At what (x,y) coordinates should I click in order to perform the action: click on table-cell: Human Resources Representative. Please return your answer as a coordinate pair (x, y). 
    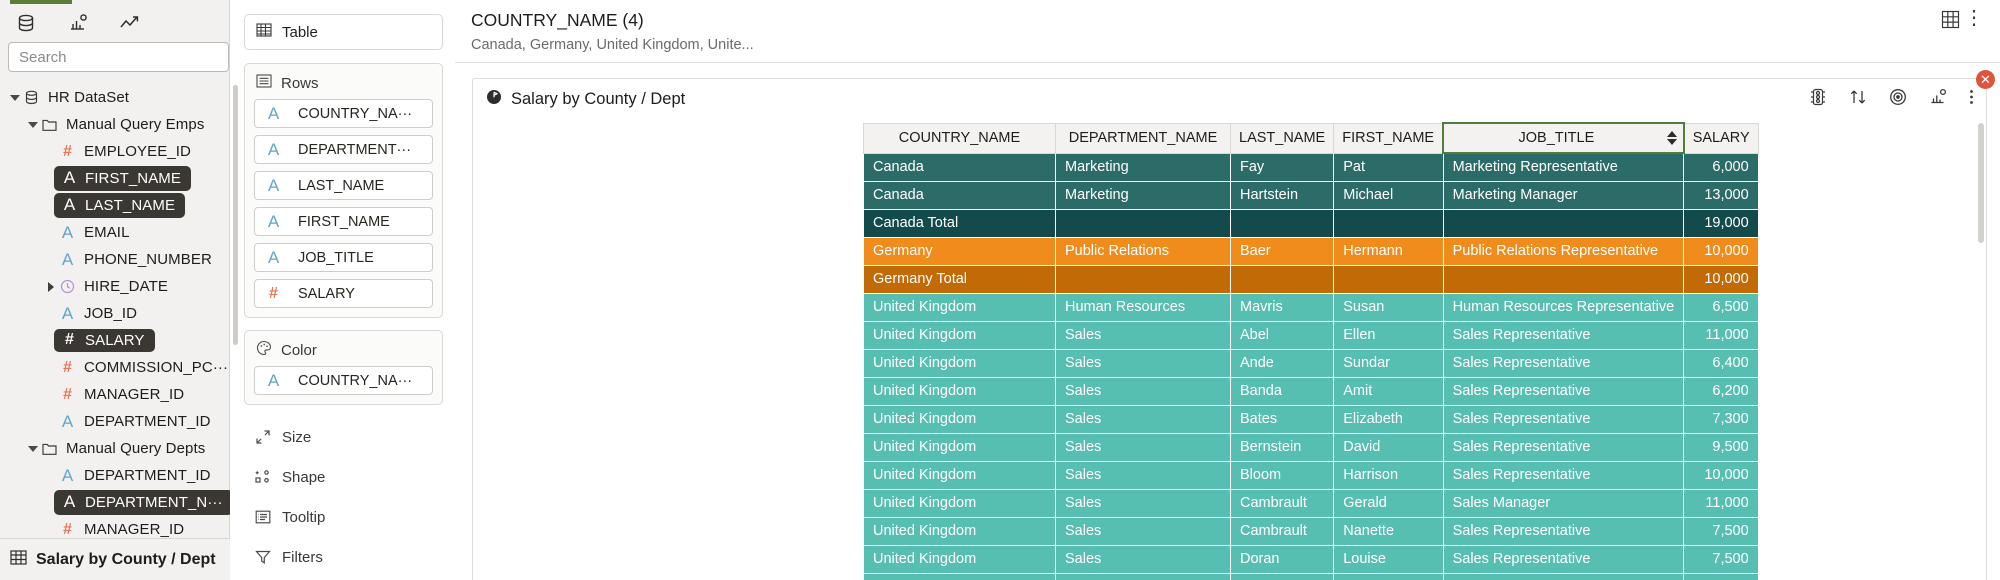
    Looking at the image, I should click on (1563, 307).